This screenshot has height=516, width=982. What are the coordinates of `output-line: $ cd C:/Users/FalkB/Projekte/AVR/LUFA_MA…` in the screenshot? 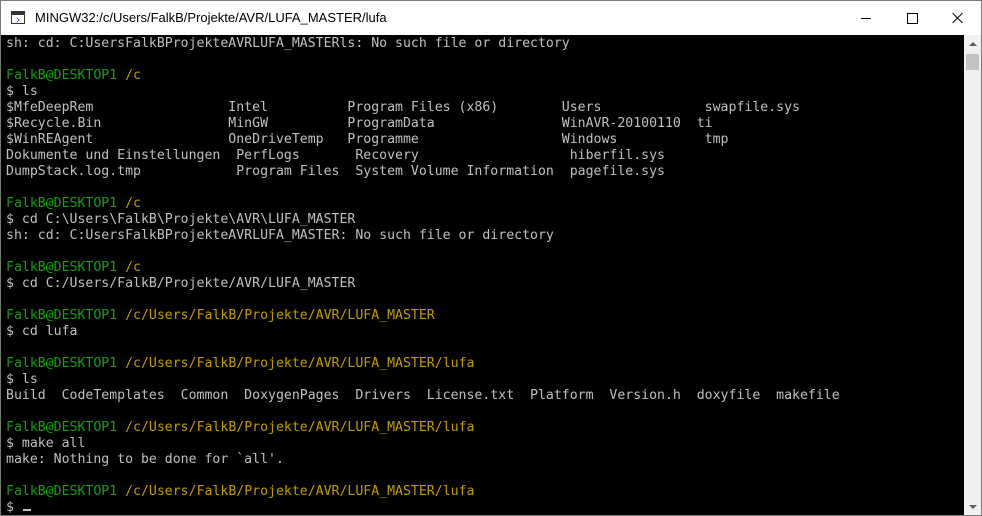 It's located at (181, 283).